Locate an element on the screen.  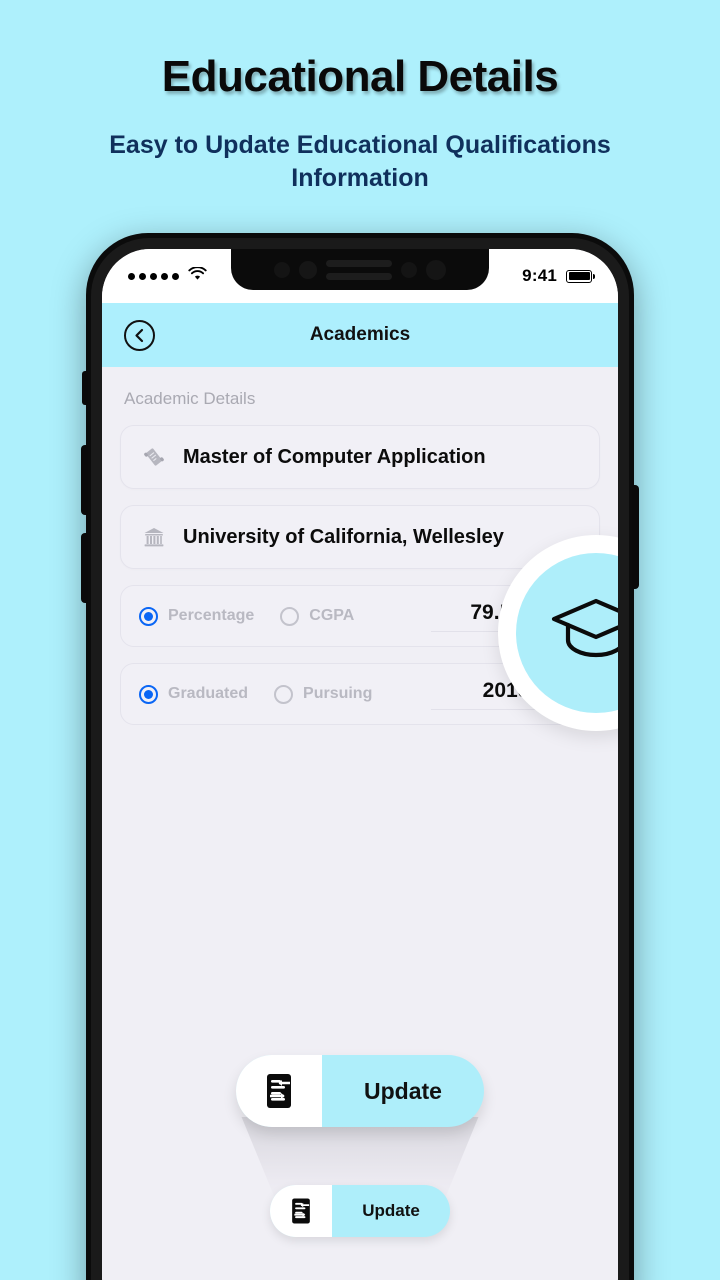
volume-up-button is located at coordinates (84, 568).